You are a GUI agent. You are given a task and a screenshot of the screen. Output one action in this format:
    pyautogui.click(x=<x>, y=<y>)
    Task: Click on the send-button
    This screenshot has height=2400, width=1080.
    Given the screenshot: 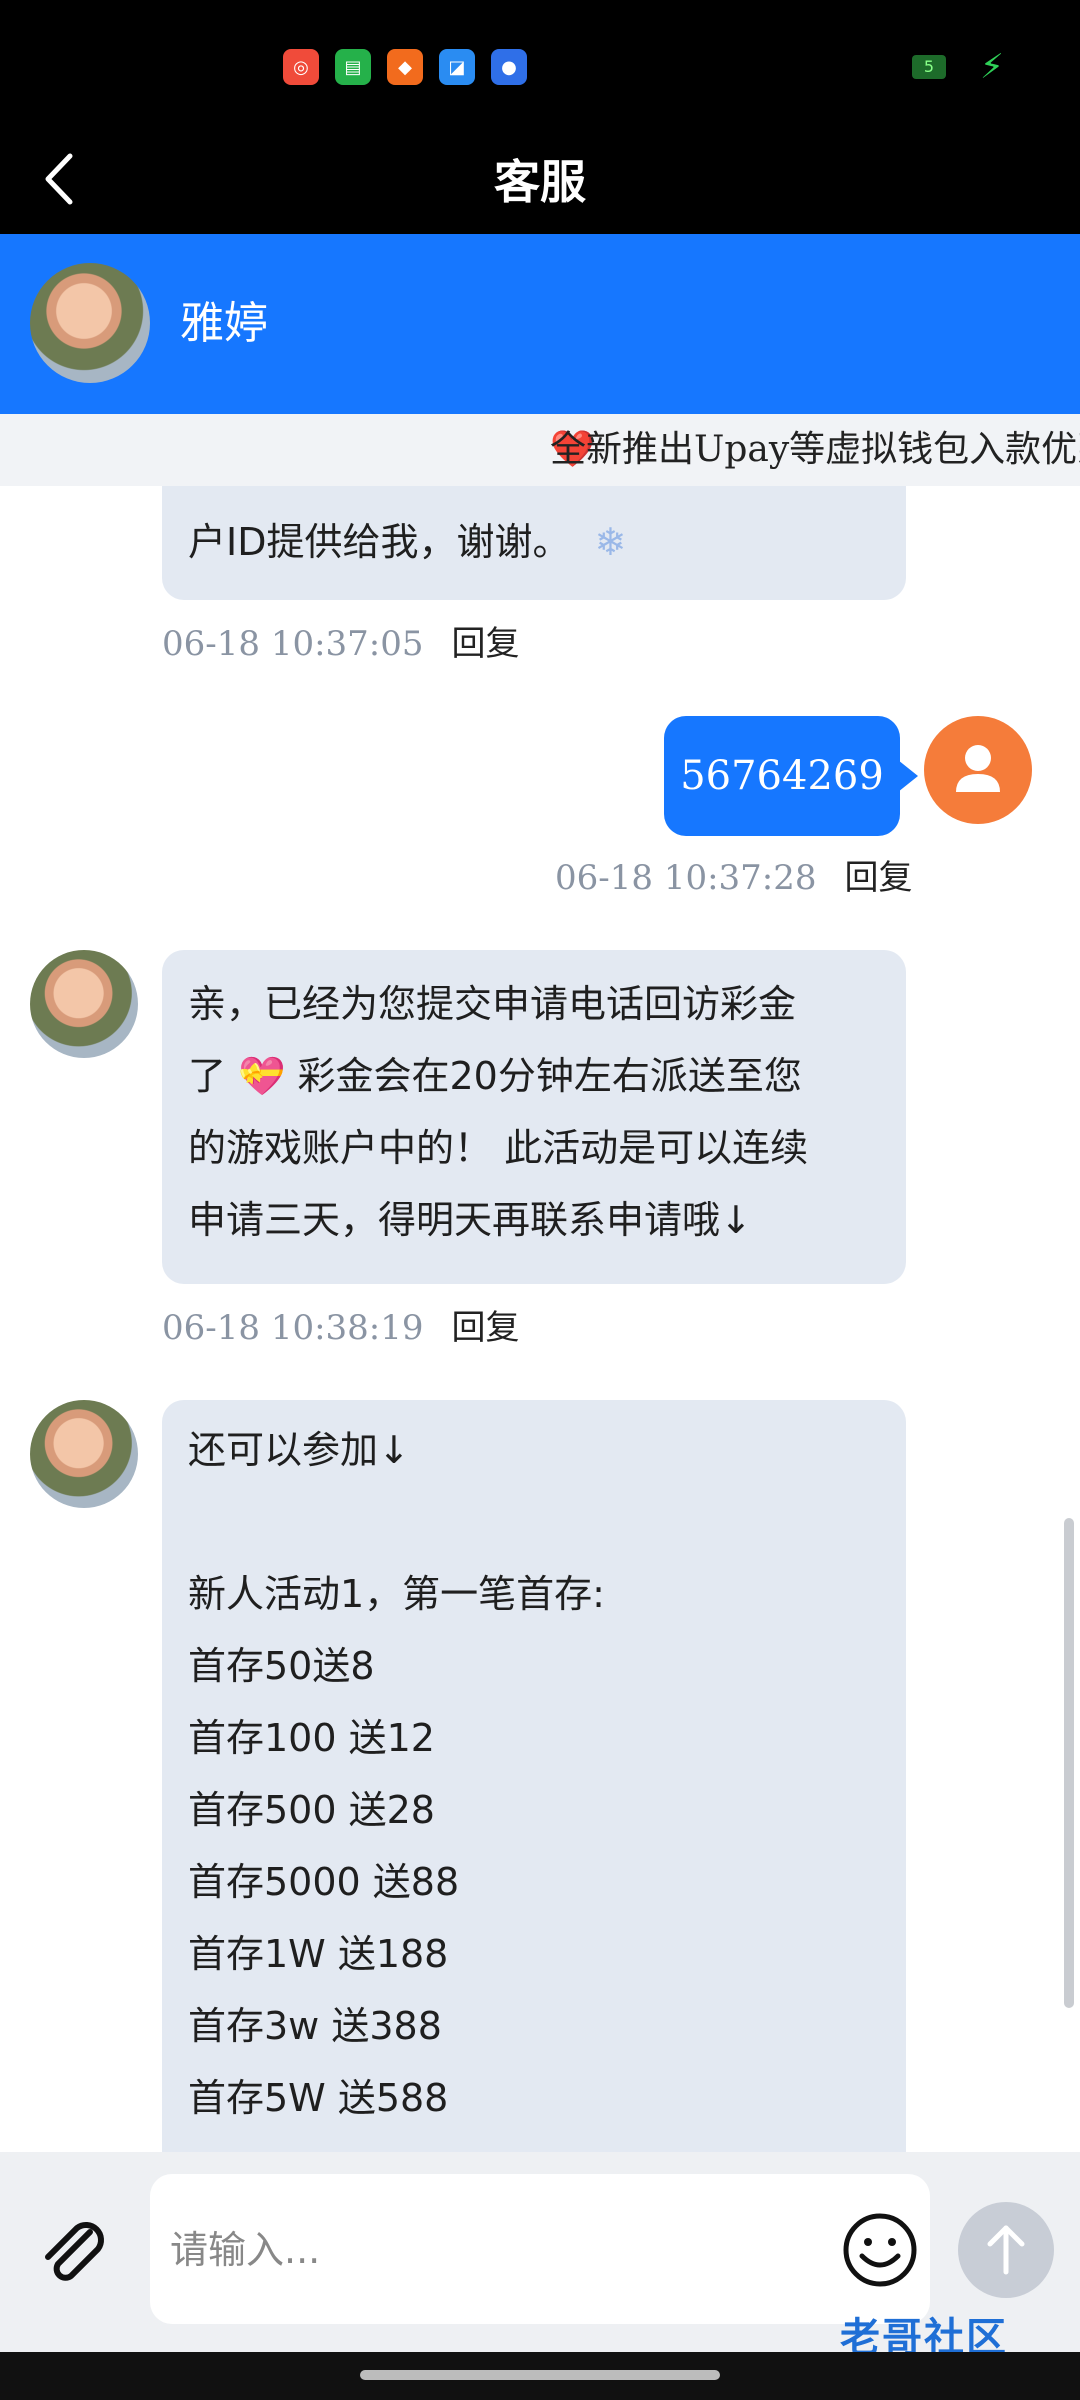 What is the action you would take?
    pyautogui.click(x=1006, y=2250)
    